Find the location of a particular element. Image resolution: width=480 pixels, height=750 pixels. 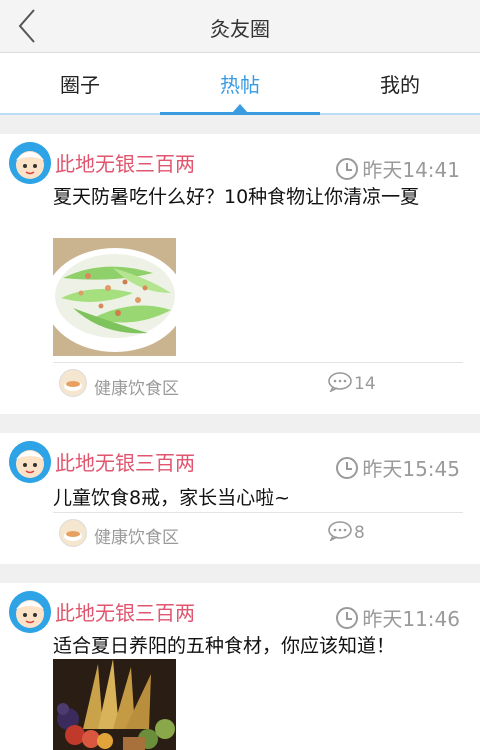

post-time: 昨天15:45 is located at coordinates (398, 467).